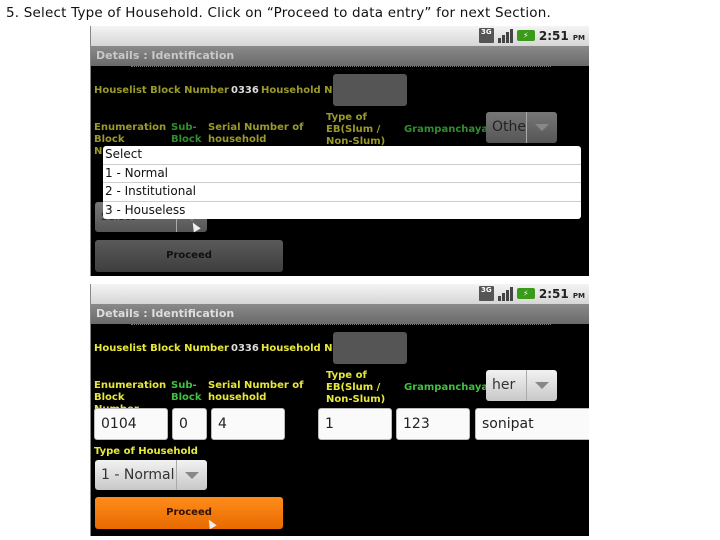 This screenshot has width=720, height=540. What do you see at coordinates (532, 424) in the screenshot?
I see `grampanchayat-name-input: sonipat` at bounding box center [532, 424].